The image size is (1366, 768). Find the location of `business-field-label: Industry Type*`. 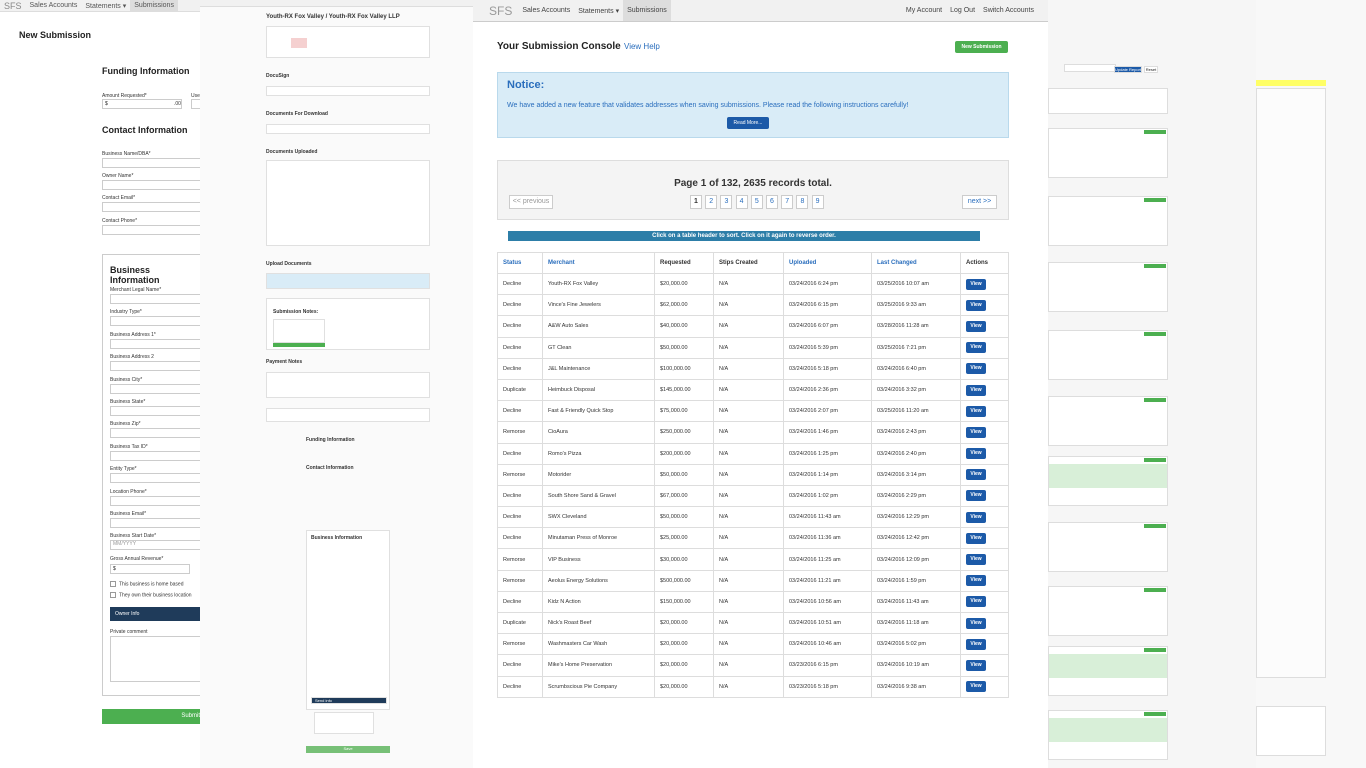

business-field-label: Industry Type* is located at coordinates (126, 312).